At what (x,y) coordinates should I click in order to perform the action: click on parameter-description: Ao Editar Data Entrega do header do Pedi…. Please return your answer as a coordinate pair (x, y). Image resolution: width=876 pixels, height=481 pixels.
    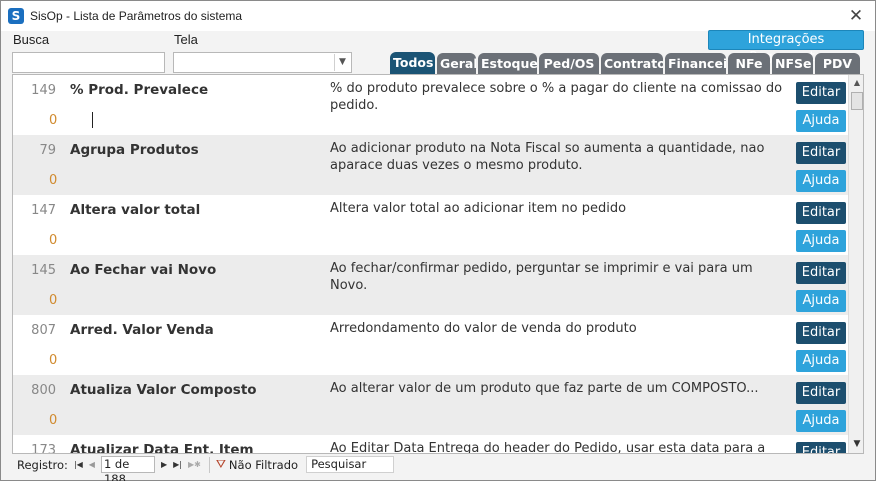
    Looking at the image, I should click on (548, 447).